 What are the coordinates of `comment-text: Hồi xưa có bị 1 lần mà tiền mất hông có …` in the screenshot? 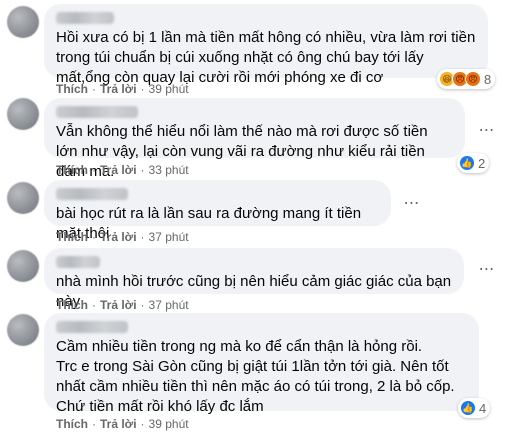 It's located at (266, 57).